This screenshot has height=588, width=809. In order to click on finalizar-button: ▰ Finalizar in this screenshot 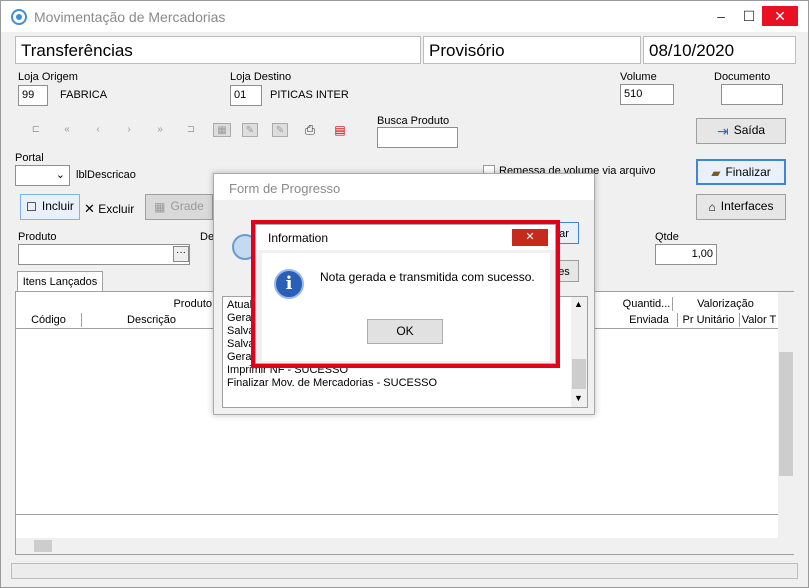, I will do `click(741, 172)`.